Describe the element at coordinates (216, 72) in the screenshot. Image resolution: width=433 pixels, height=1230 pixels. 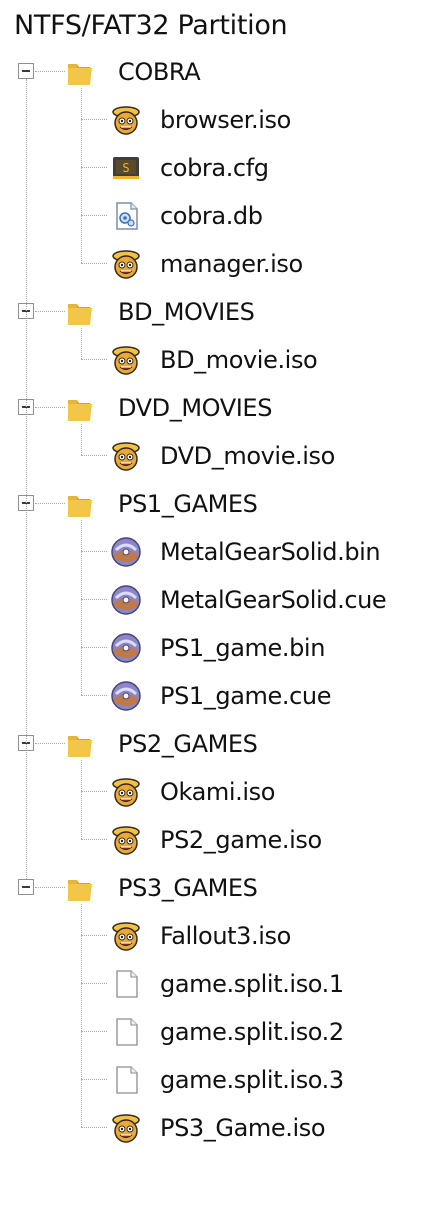
I see `folder-node-cobra: COBRA` at that location.